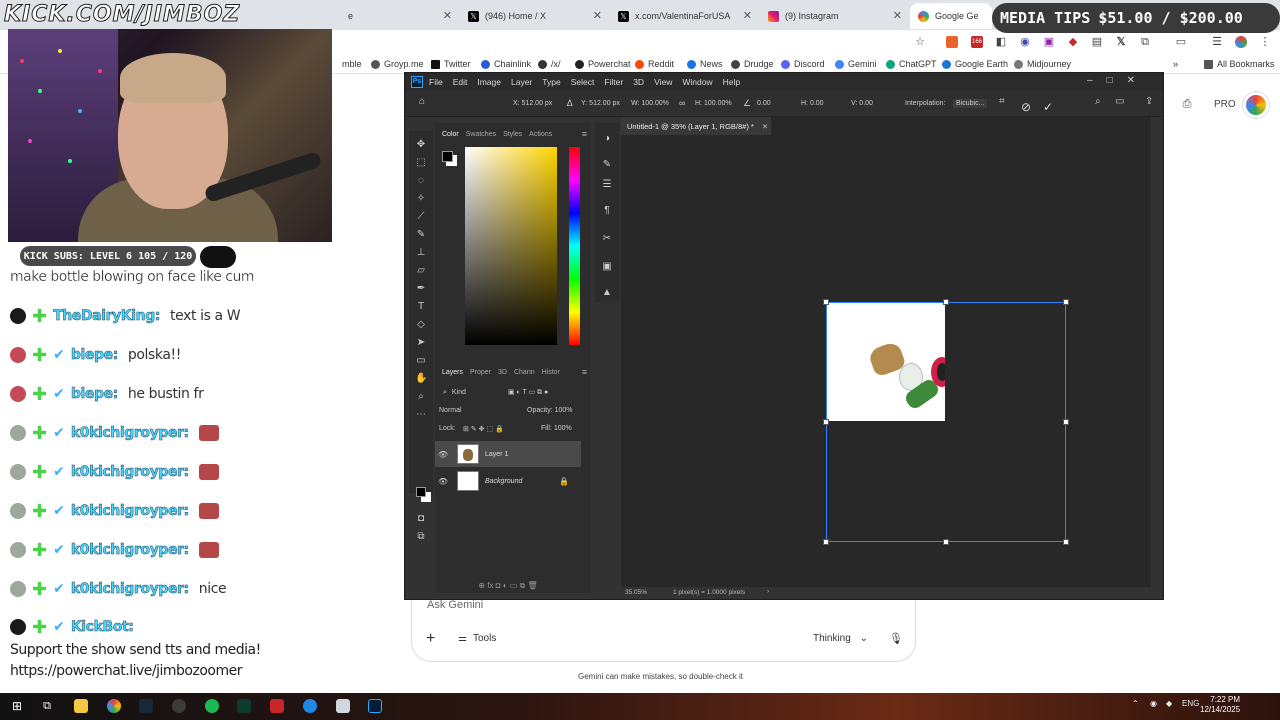  Describe the element at coordinates (697, 82) in the screenshot. I see `menu-window: Window` at that location.